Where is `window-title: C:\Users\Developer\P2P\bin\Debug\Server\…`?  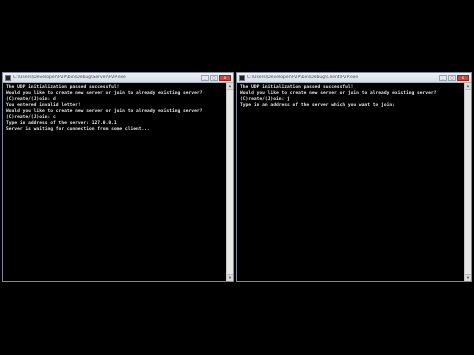 window-title: C:\Users\Developer\P2P\bin\Debug\Server\… is located at coordinates (69, 77).